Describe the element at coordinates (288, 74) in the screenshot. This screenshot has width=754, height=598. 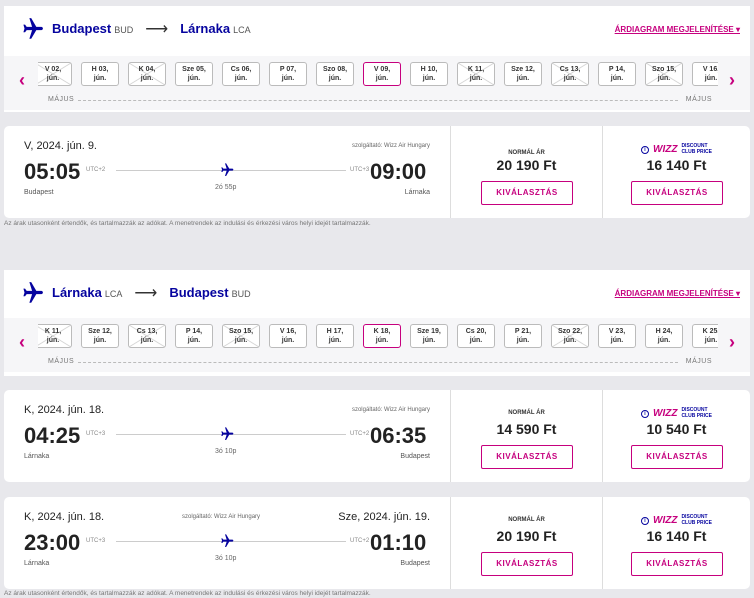
I see `date-option: P 07, jún.` at that location.